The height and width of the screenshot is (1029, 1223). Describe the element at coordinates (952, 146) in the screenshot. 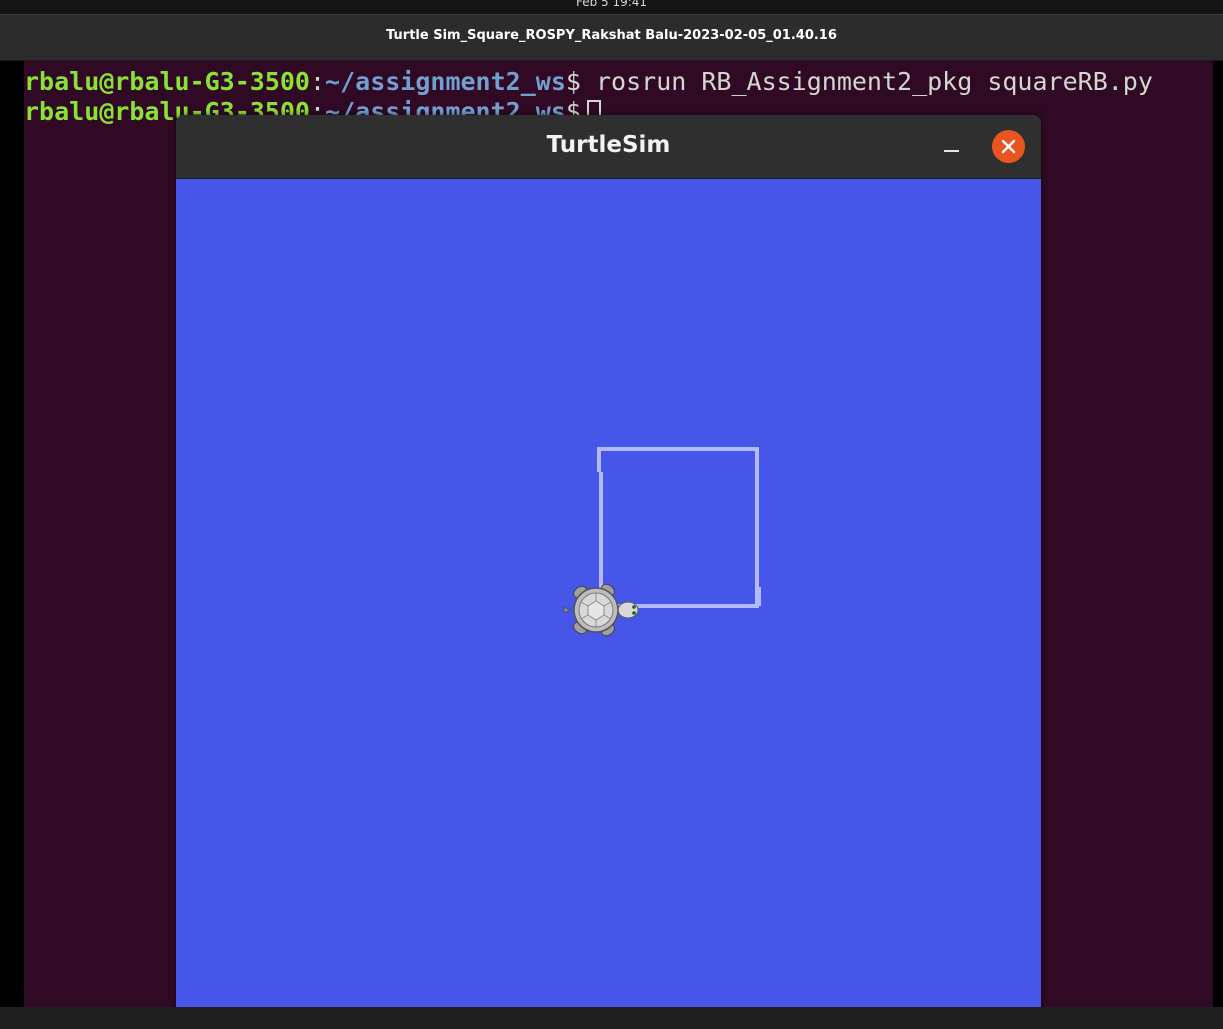

I see `minimize-button` at that location.